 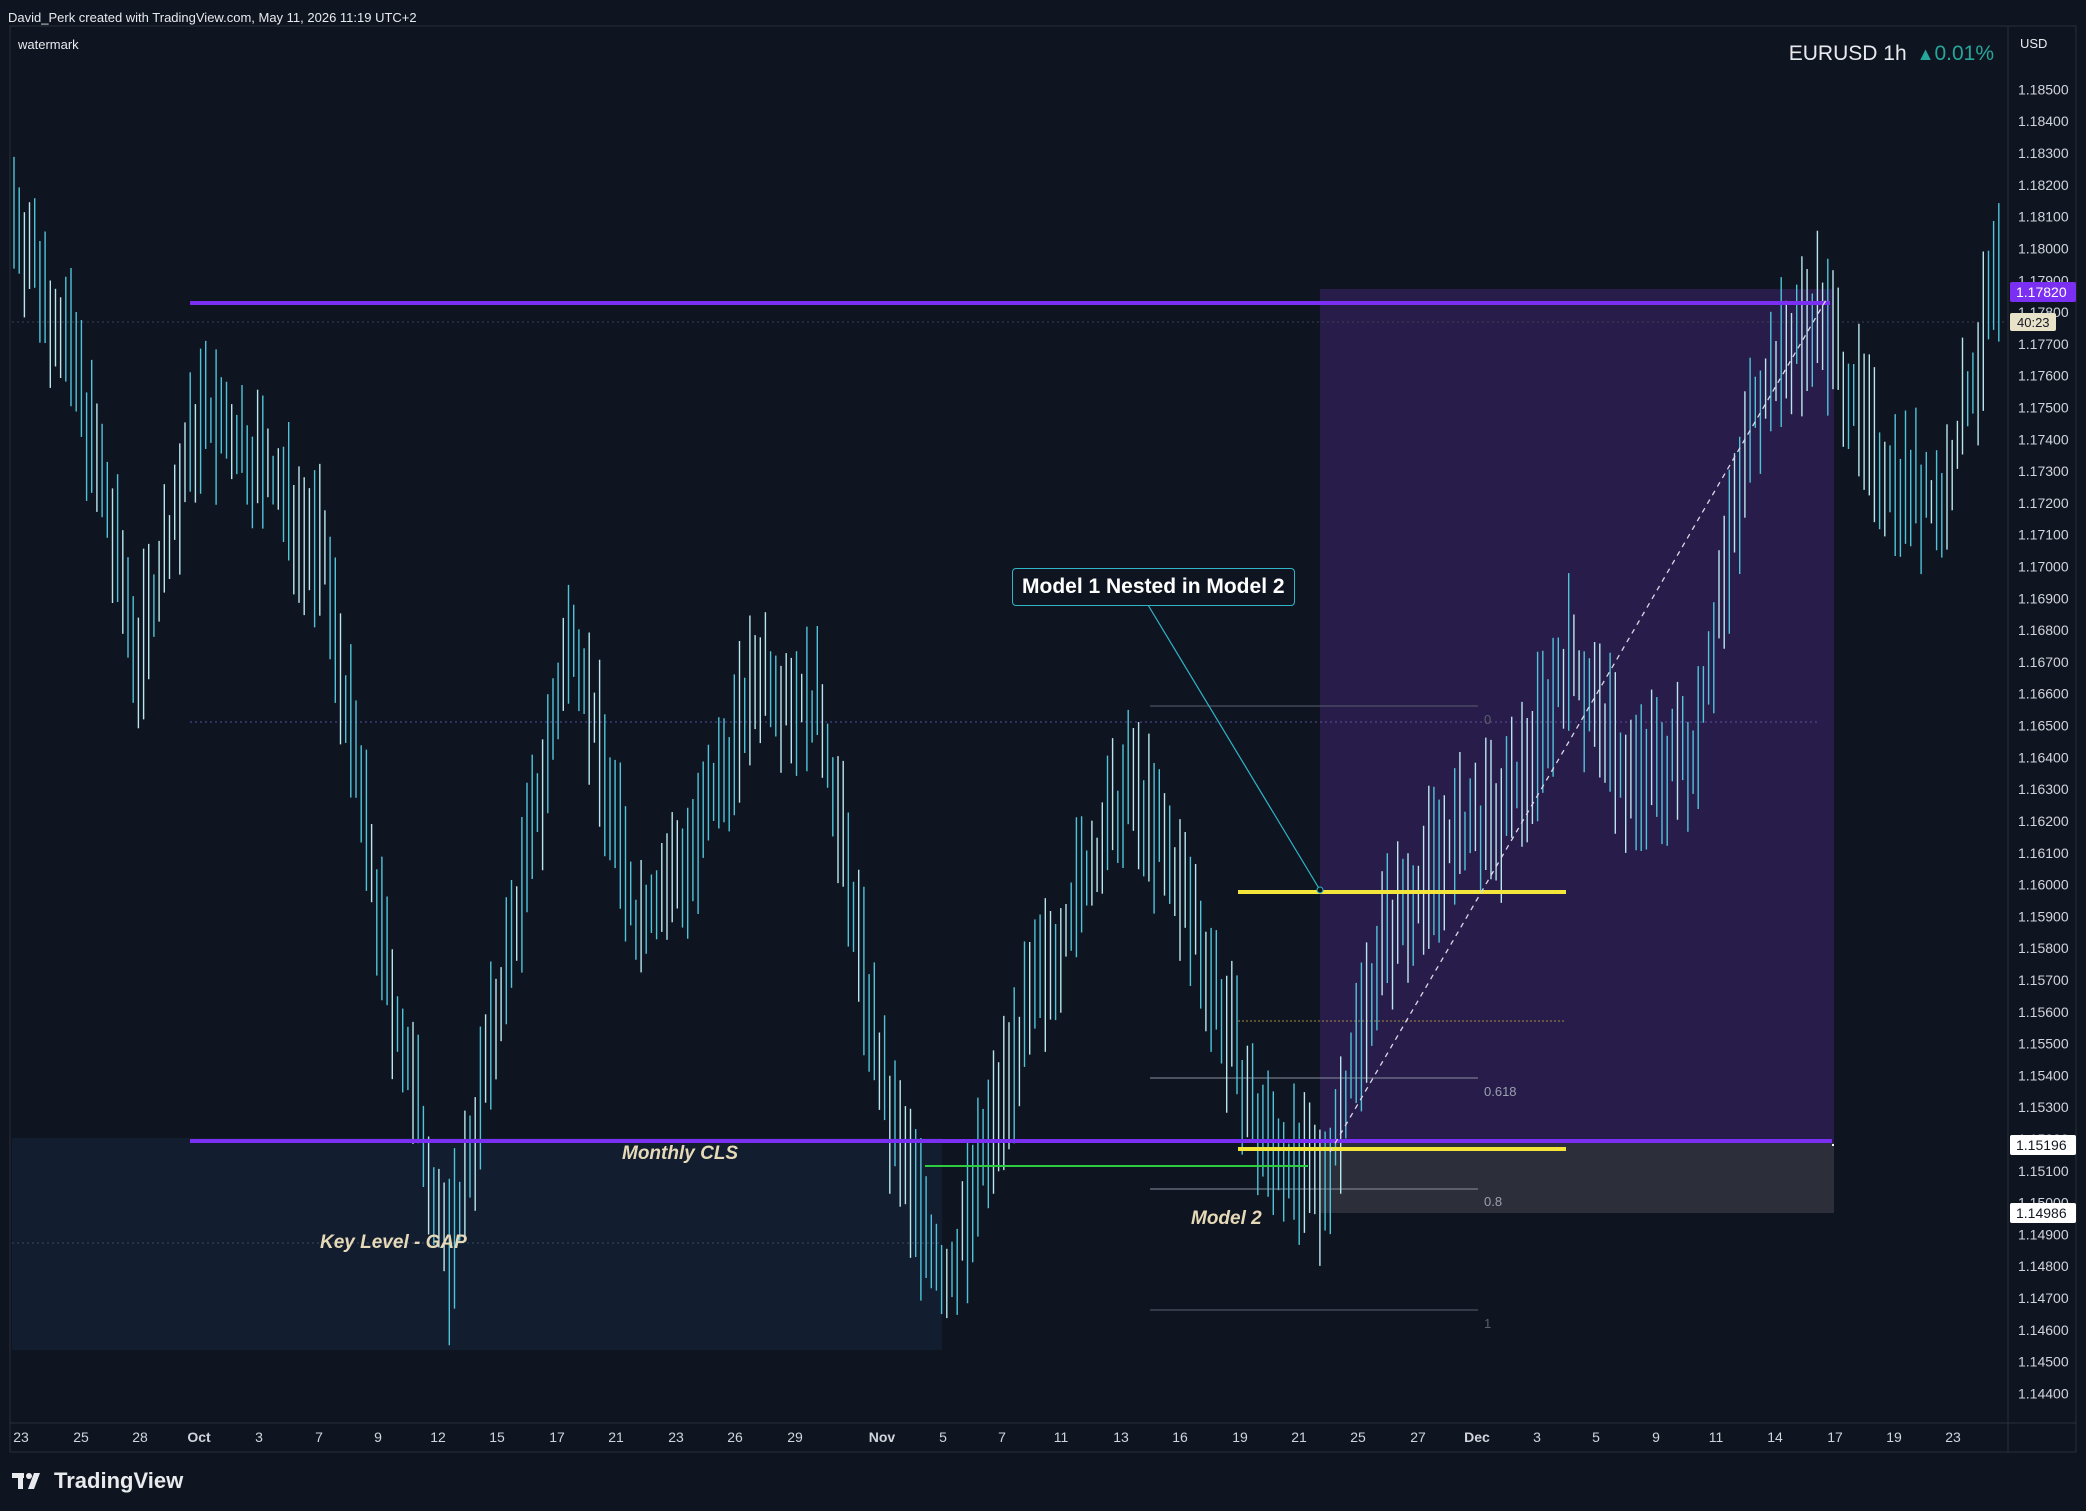 I want to click on time-tick-label: 13, so click(x=1121, y=1437).